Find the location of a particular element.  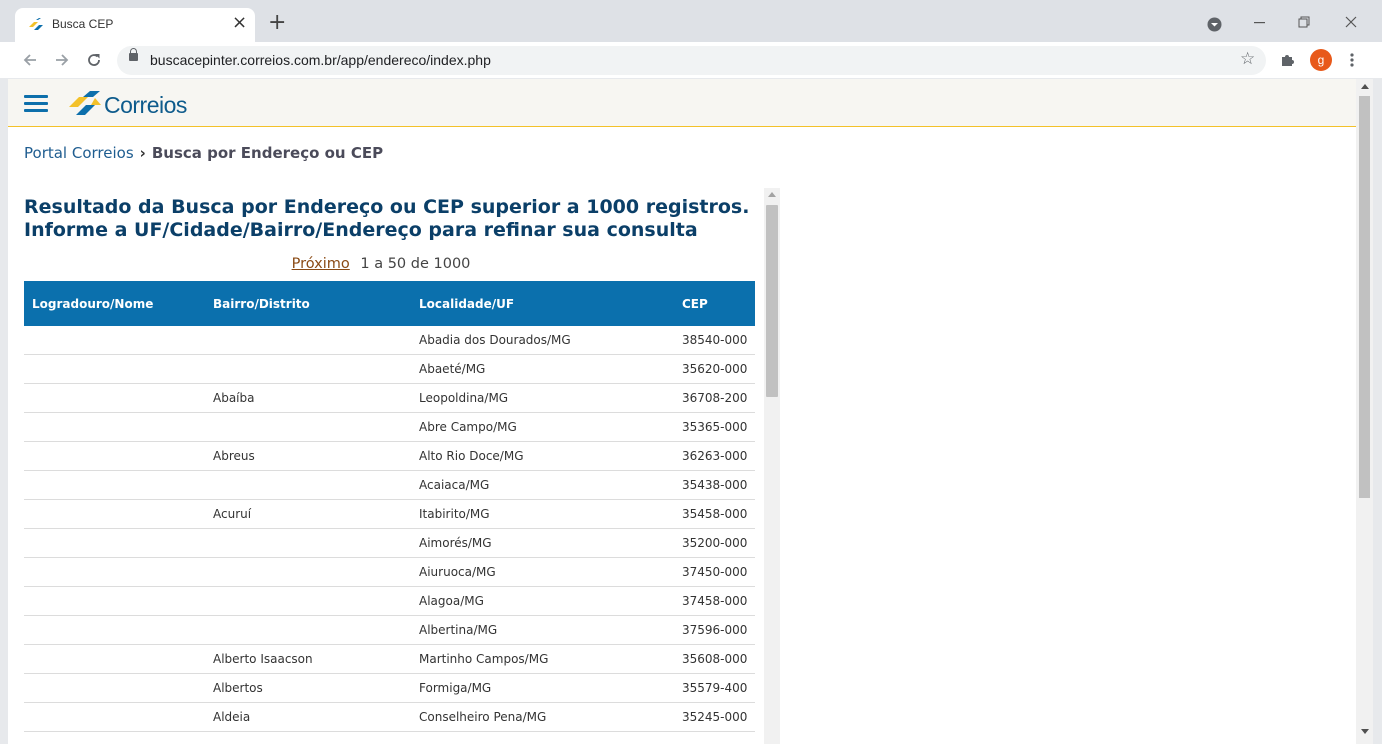

tab-close-icon: × is located at coordinates (239, 22).